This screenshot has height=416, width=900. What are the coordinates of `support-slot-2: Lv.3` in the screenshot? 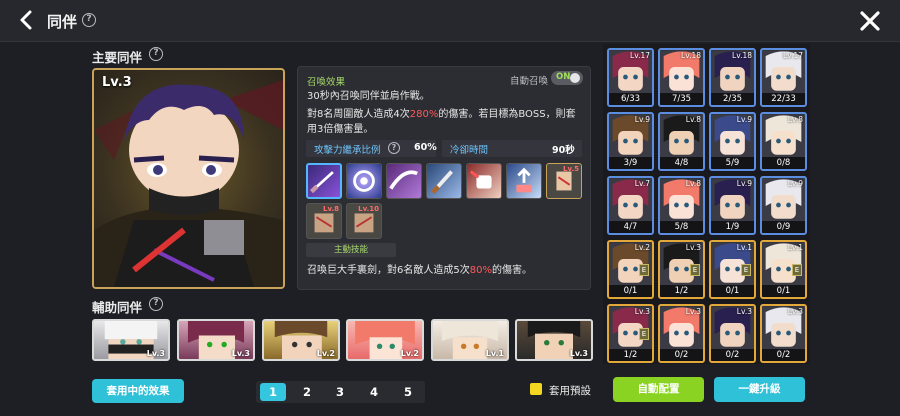 It's located at (216, 340).